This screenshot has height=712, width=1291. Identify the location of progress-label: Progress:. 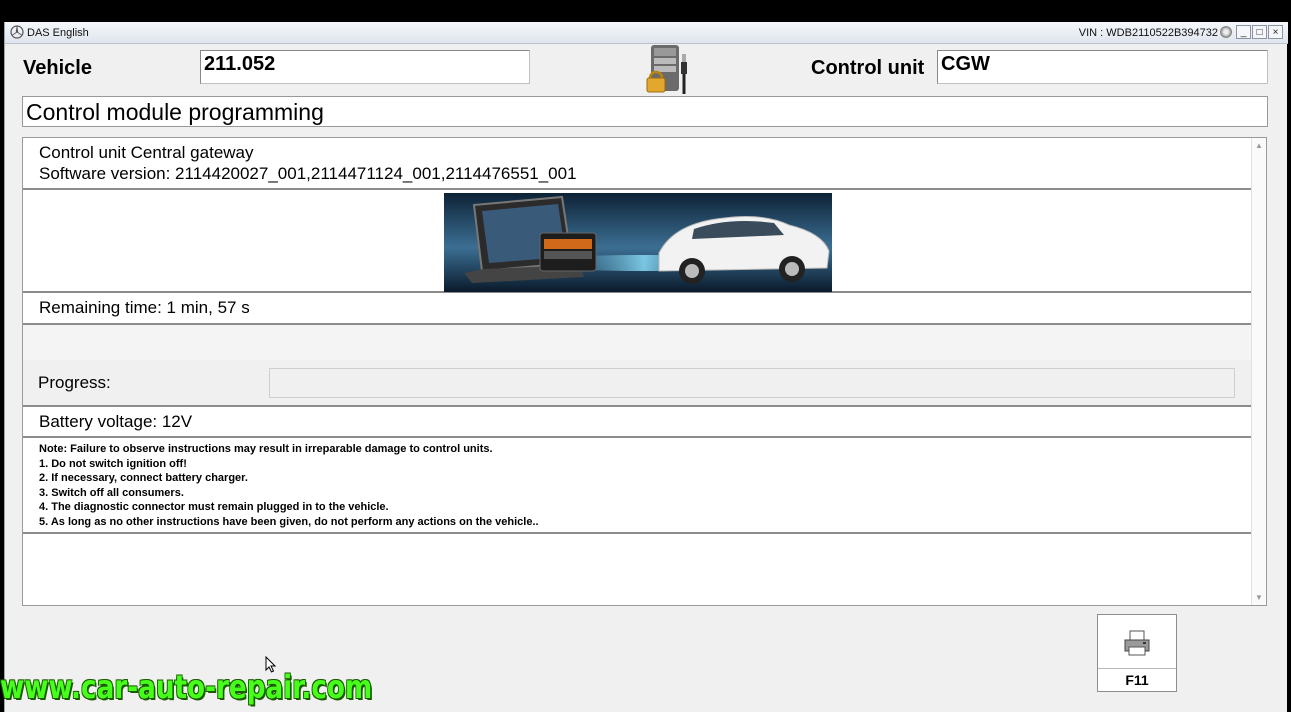
(74, 382).